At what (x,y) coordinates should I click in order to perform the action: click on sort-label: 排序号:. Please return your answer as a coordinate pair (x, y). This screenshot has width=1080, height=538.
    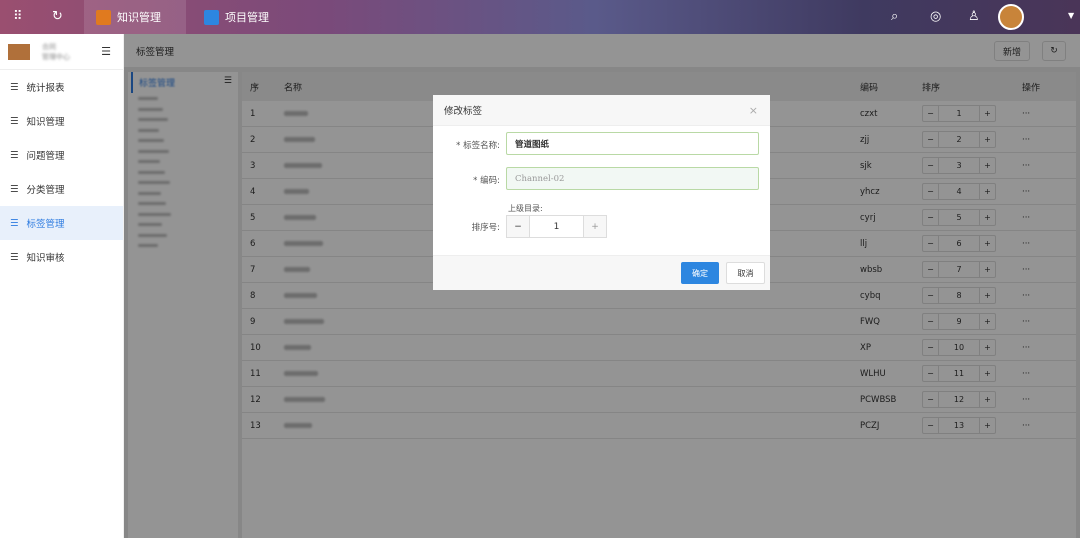
    Looking at the image, I should click on (485, 228).